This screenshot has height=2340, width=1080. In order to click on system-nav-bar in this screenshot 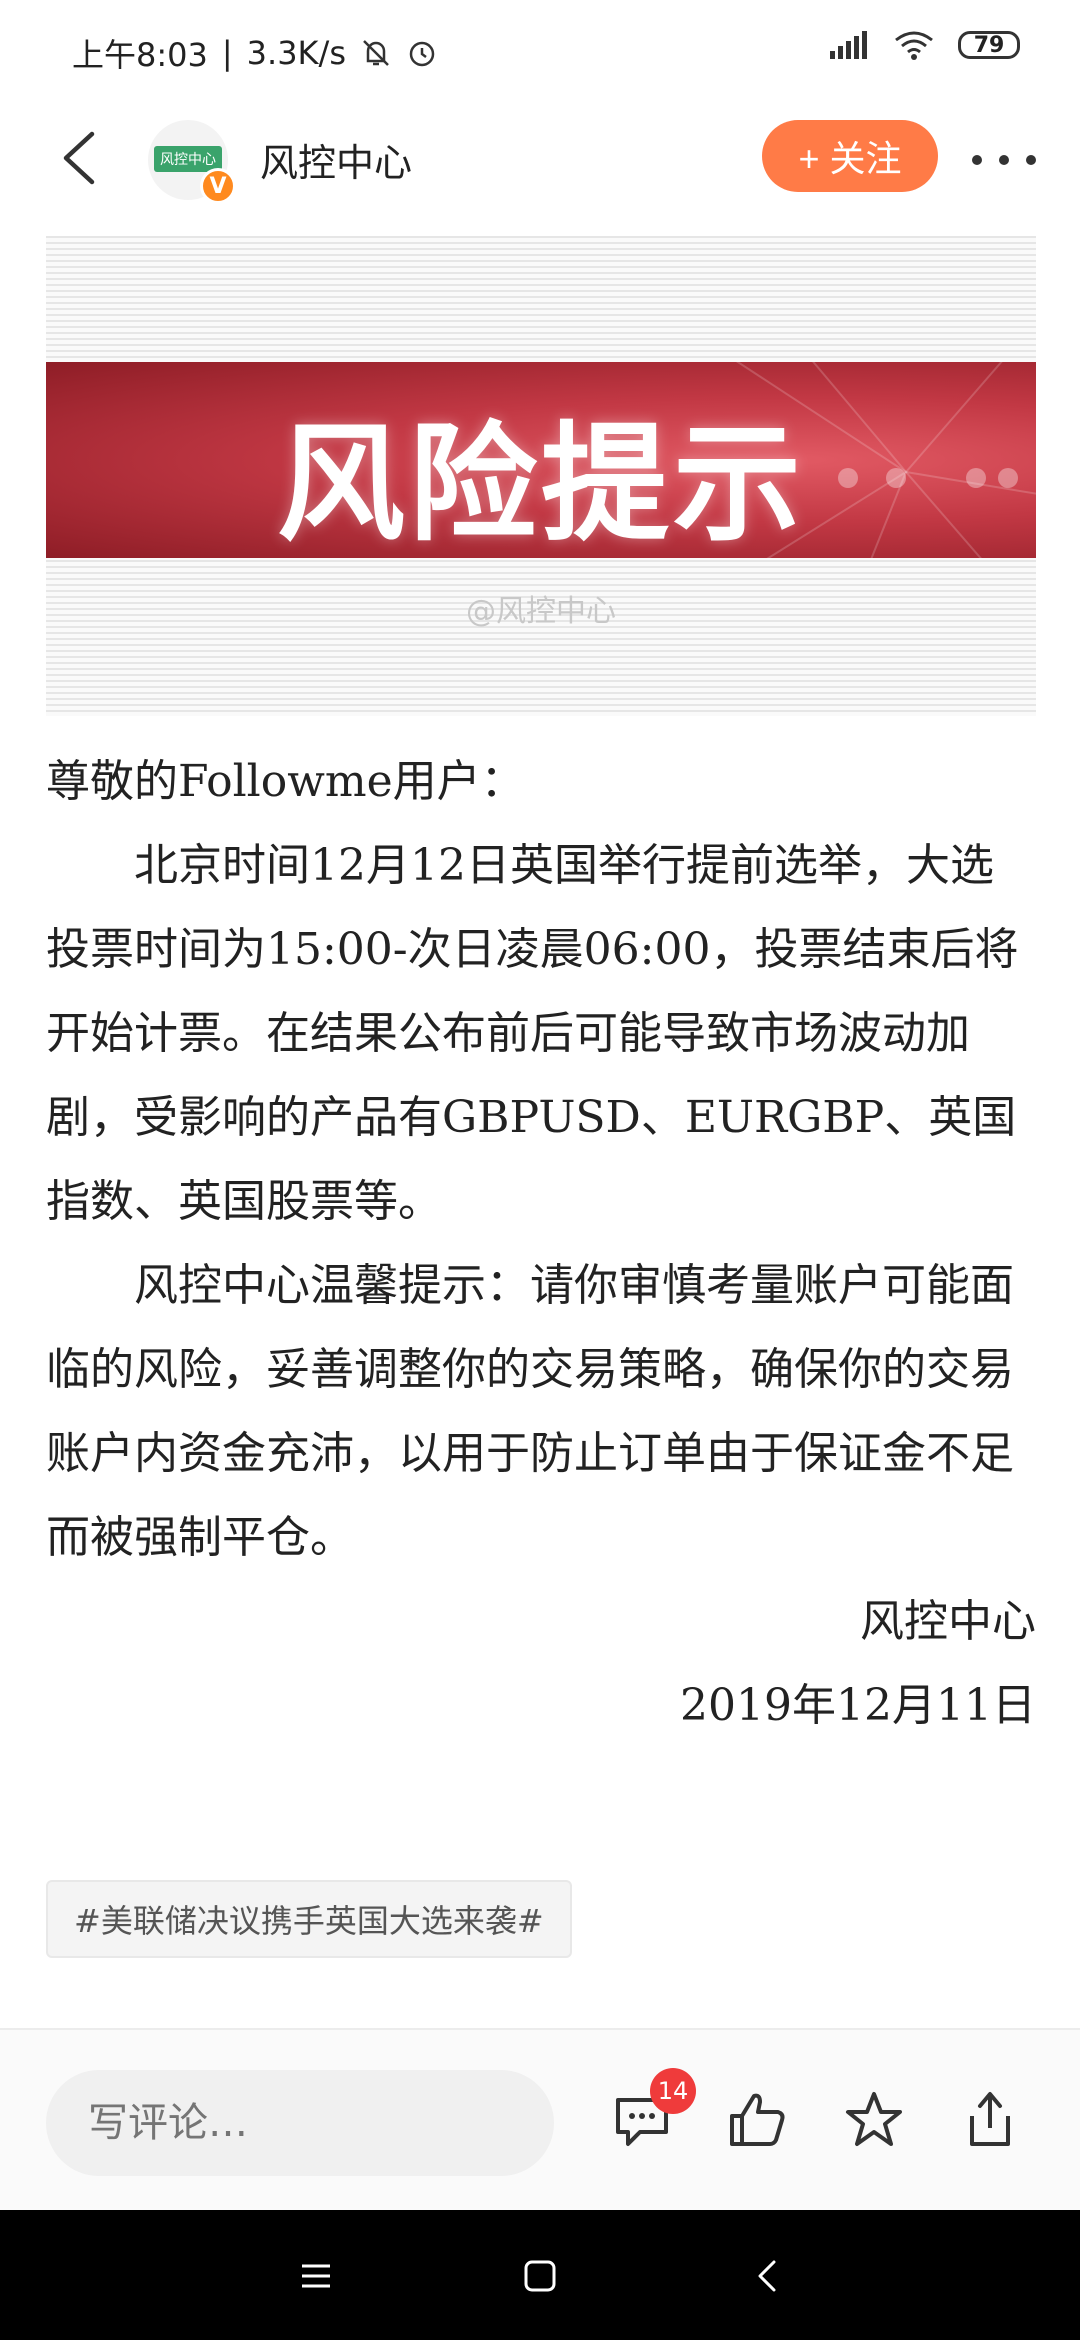, I will do `click(540, 2275)`.